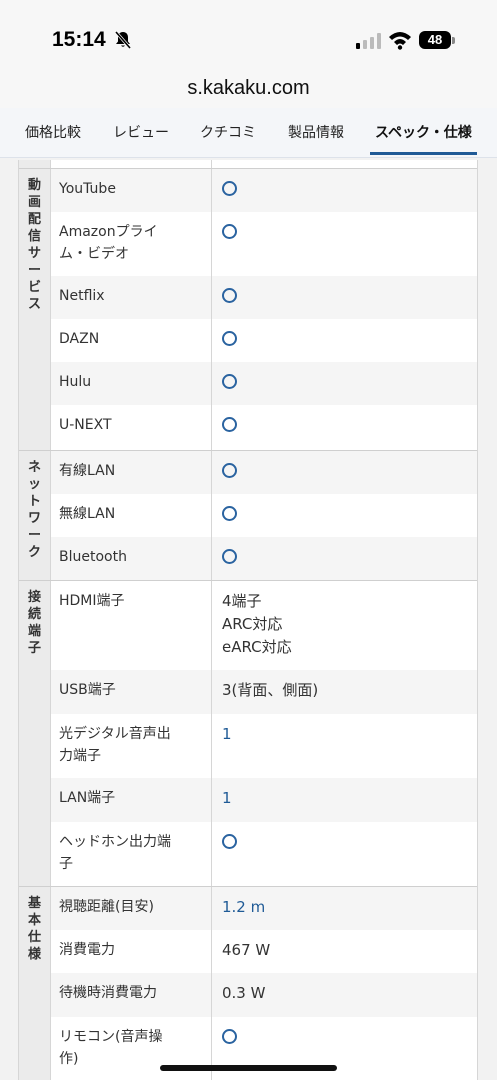 Image resolution: width=497 pixels, height=1080 pixels. I want to click on spec-label: U-NEXT, so click(85, 425).